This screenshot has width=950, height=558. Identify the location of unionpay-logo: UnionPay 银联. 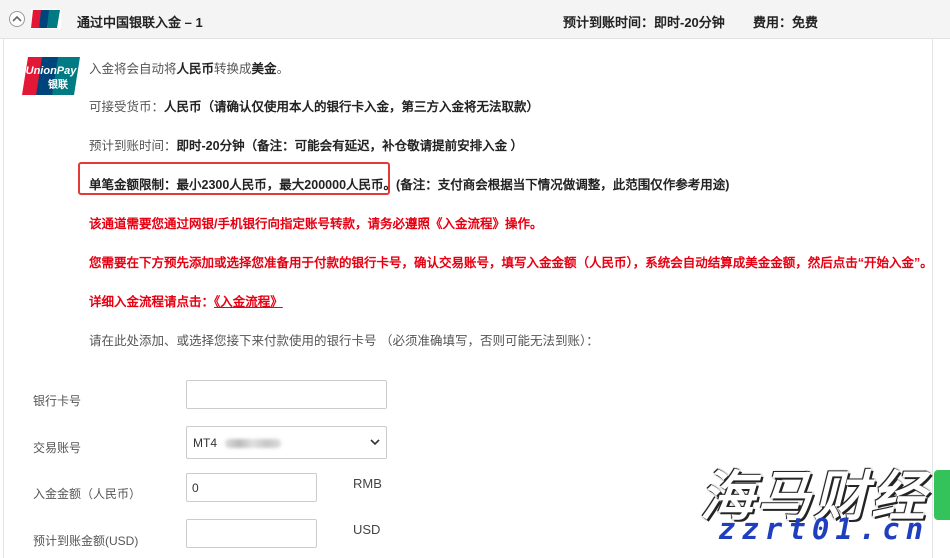
(51, 76).